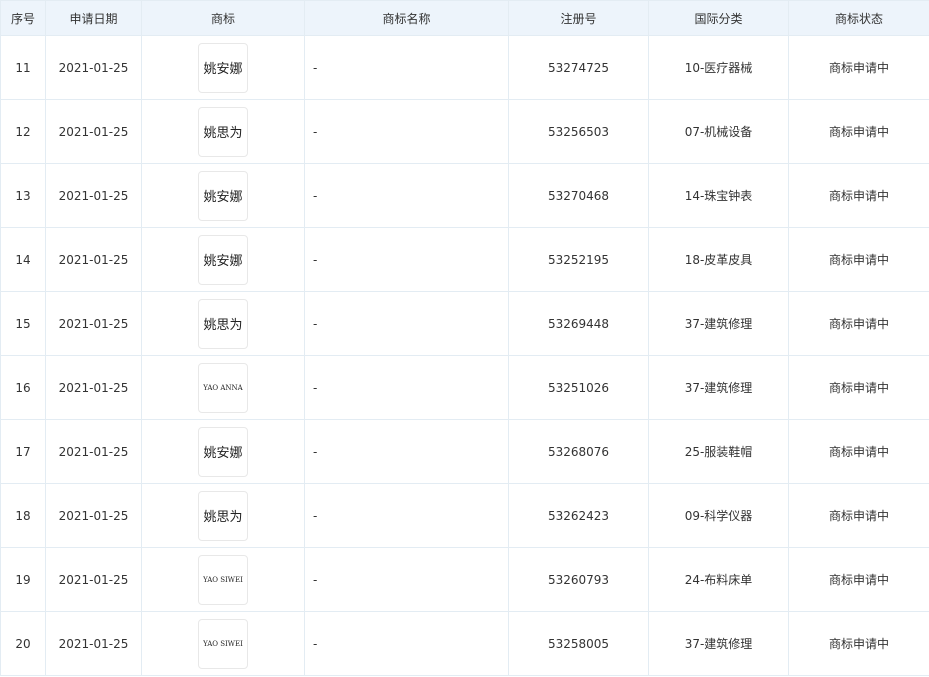 This screenshot has width=929, height=677. I want to click on row-index-cell: 15, so click(23, 323).